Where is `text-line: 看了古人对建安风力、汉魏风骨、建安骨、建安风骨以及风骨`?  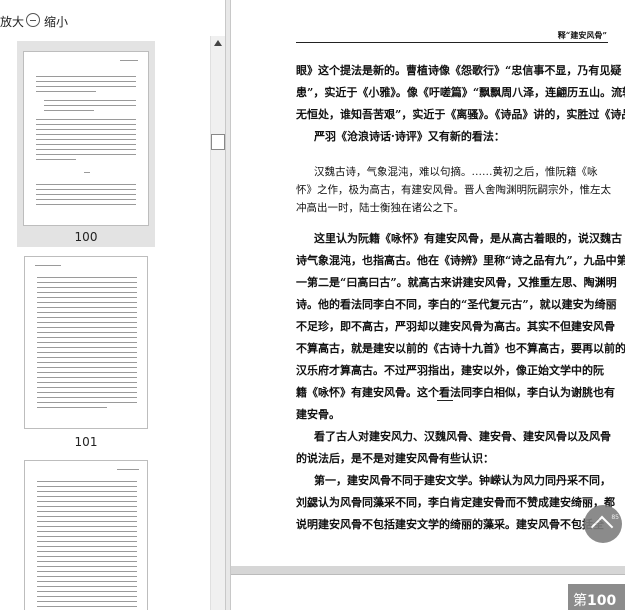 text-line: 看了古人对建安风力、汉魏风骨、建安骨、建安风骨以及风骨 is located at coordinates (462, 436).